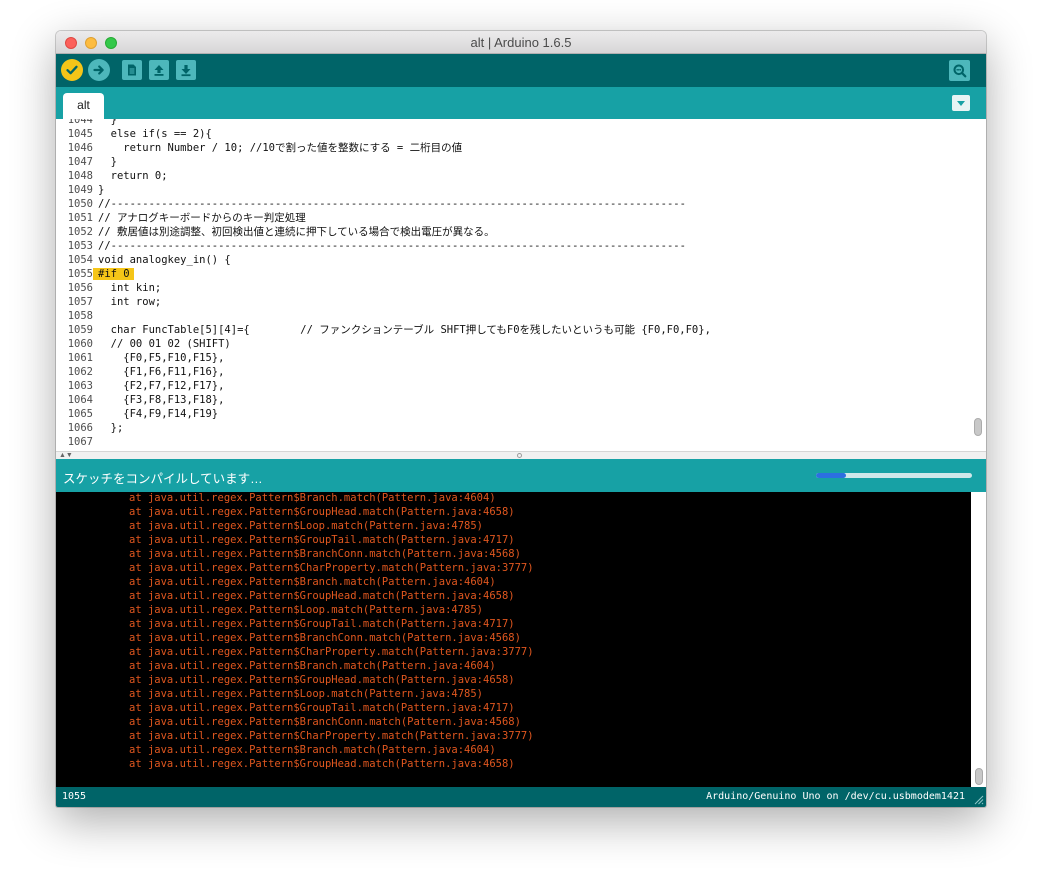 This screenshot has height=886, width=1042. What do you see at coordinates (158, 414) in the screenshot?
I see `code-text: {F4,F9,F14,F19}` at bounding box center [158, 414].